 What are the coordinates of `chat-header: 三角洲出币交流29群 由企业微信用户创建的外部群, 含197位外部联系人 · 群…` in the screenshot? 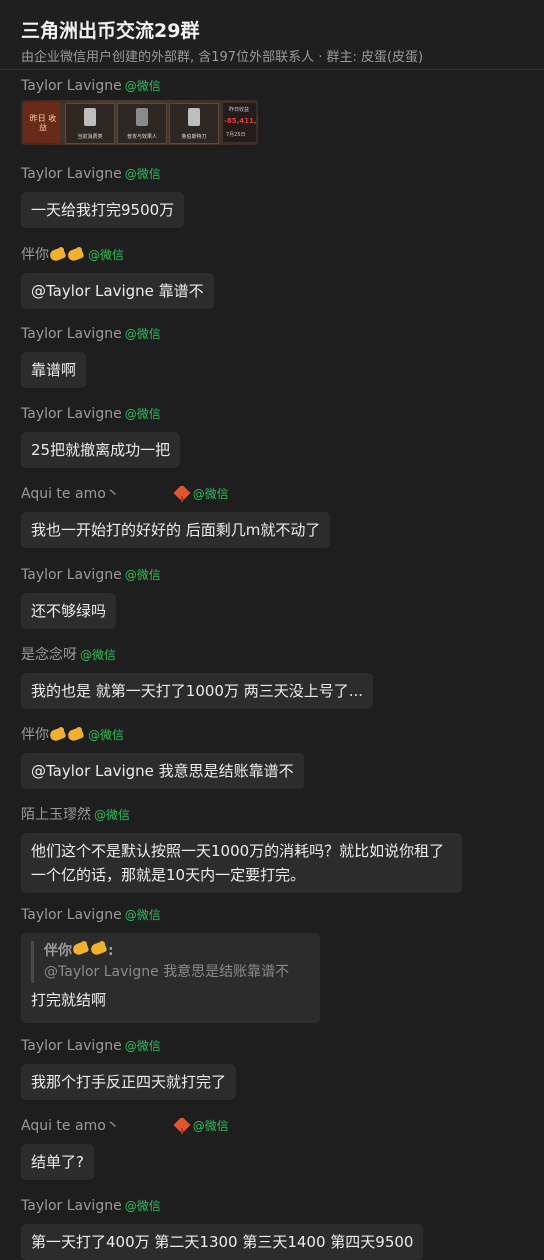 It's located at (272, 35).